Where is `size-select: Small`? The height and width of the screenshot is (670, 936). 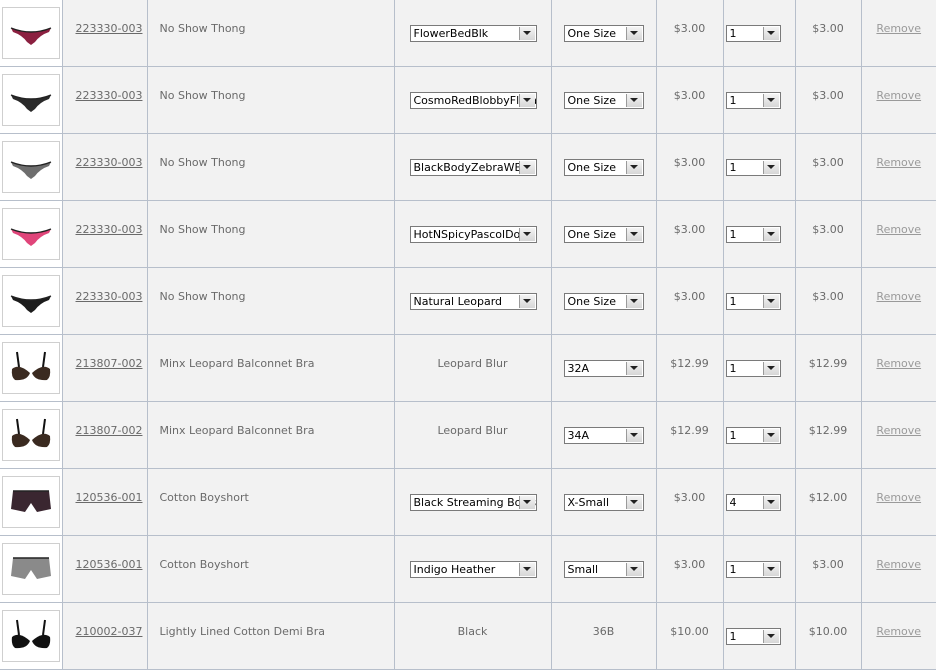 size-select: Small is located at coordinates (604, 569).